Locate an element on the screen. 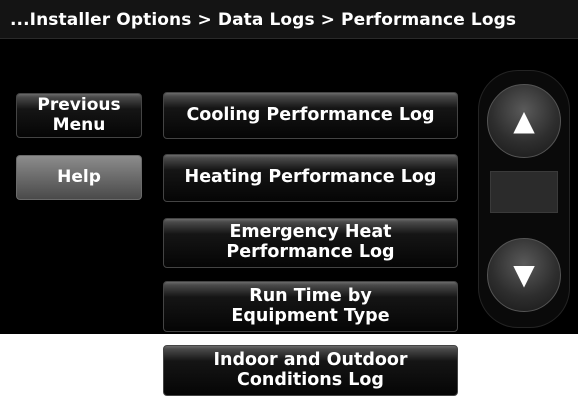 The width and height of the screenshot is (578, 399). down-arrow-icon: ▼ is located at coordinates (524, 274).